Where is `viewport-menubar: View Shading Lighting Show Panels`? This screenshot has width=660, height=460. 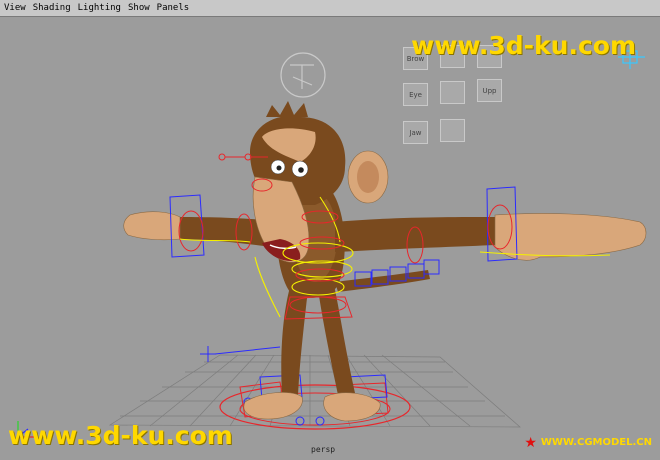 viewport-menubar: View Shading Lighting Show Panels is located at coordinates (330, 8).